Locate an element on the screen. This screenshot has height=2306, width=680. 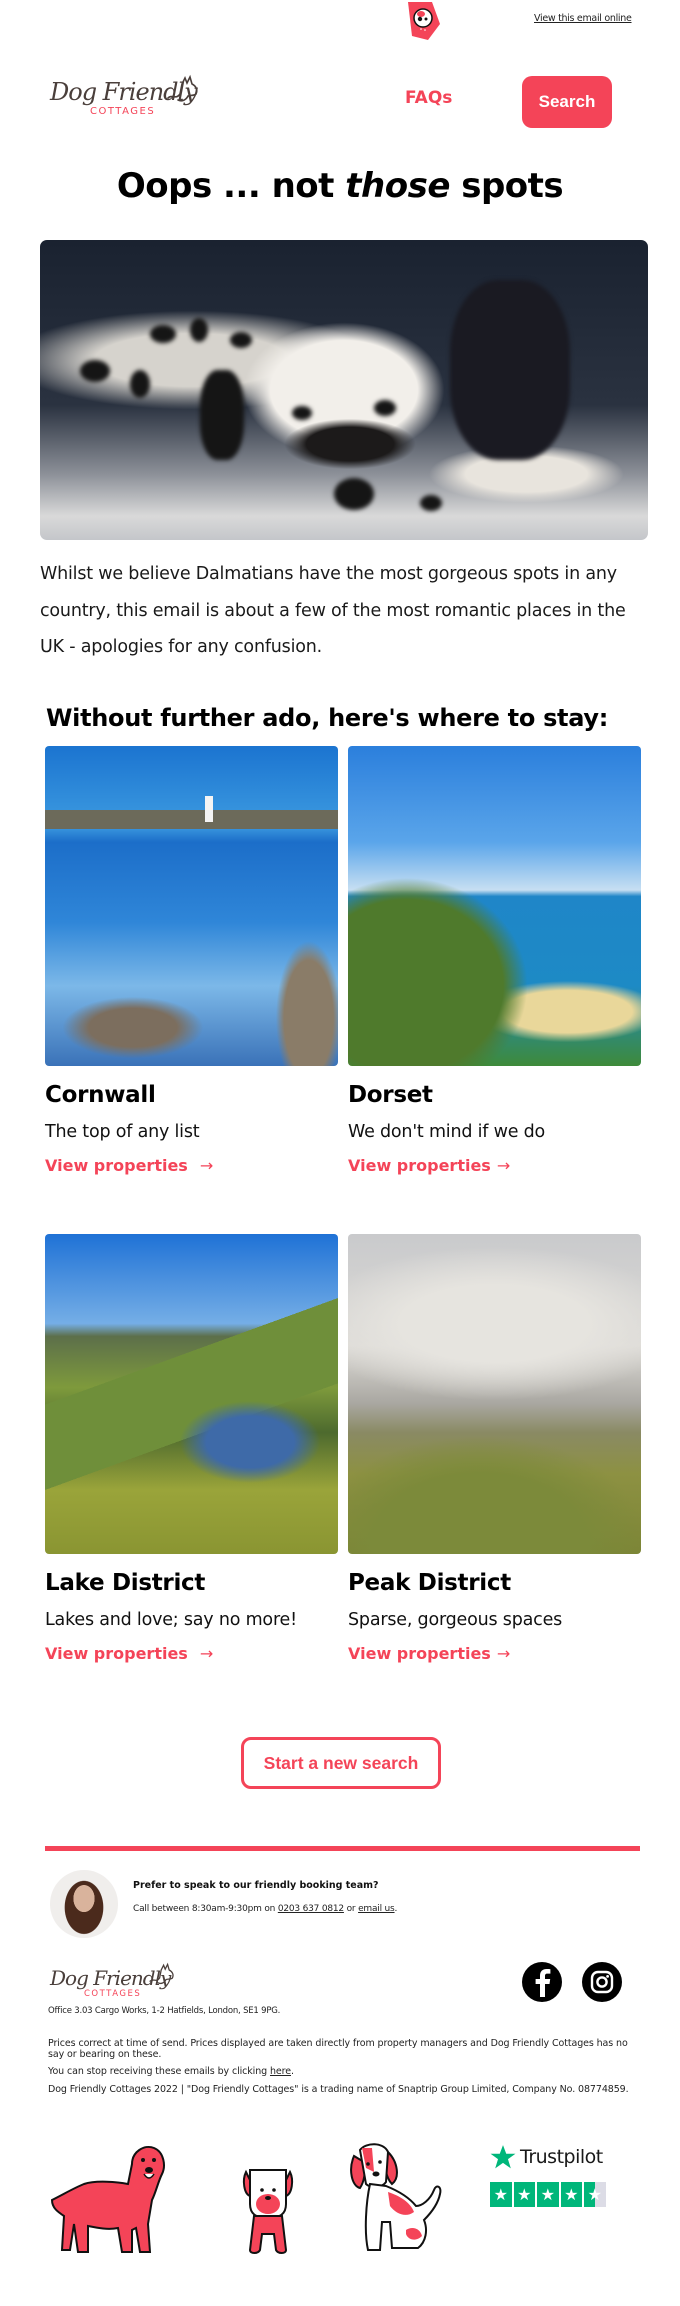
hero-image is located at coordinates (344, 390).